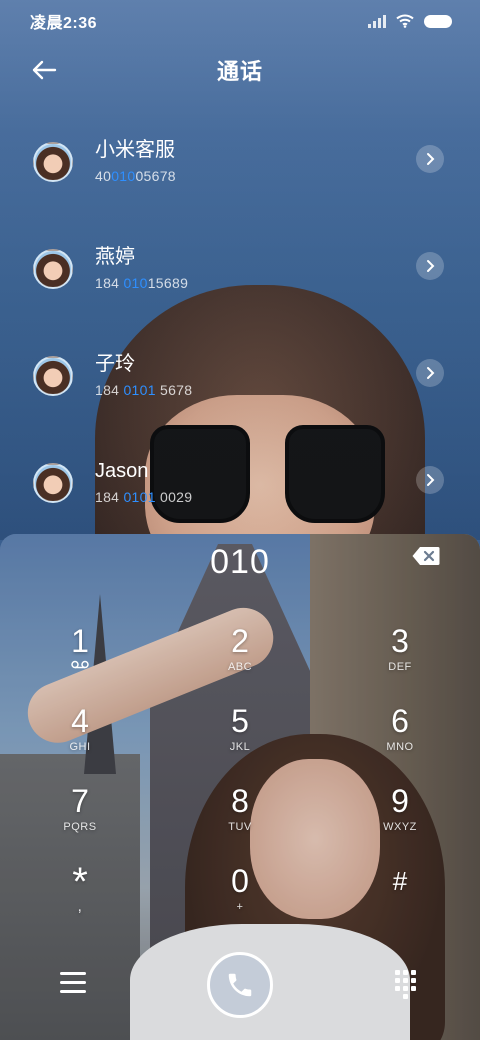 The width and height of the screenshot is (480, 1040). I want to click on wifi-icon, so click(405, 21).